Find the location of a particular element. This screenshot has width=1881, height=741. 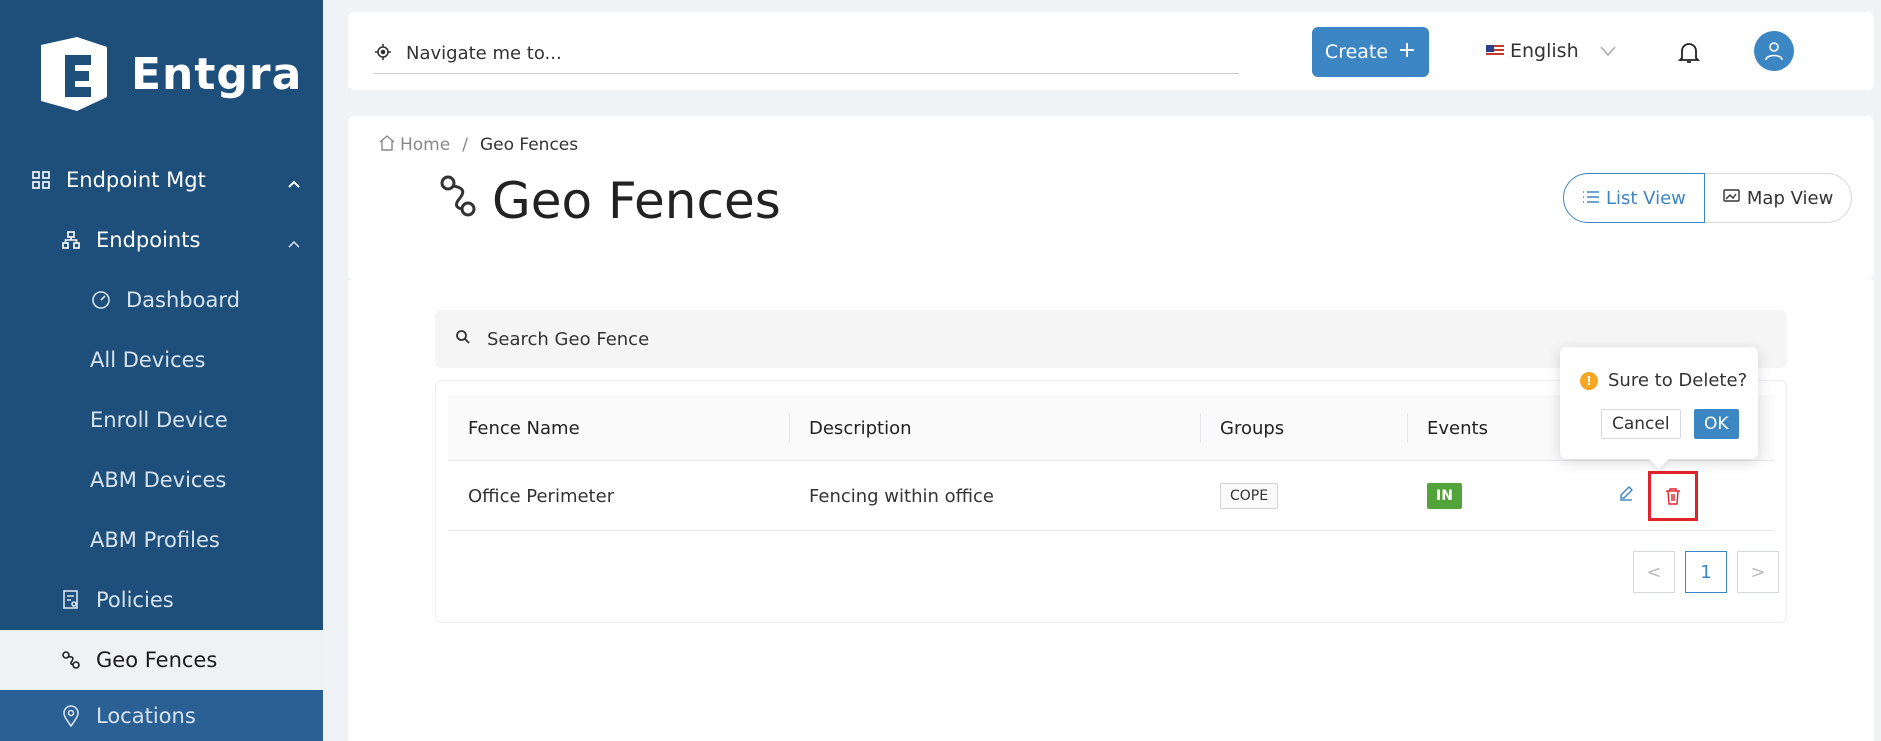

policy-icon is located at coordinates (71, 600).